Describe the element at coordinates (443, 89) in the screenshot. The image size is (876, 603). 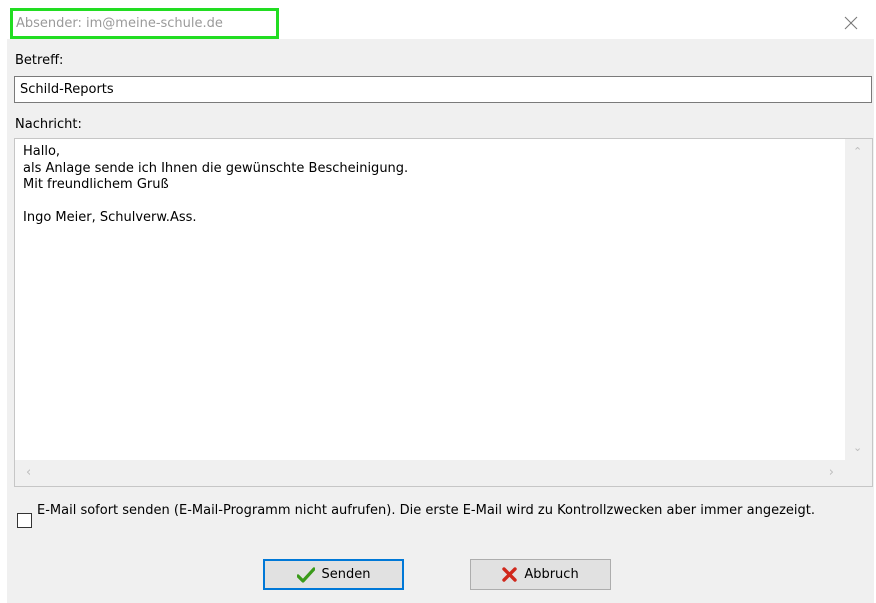
I see `subject-input` at that location.